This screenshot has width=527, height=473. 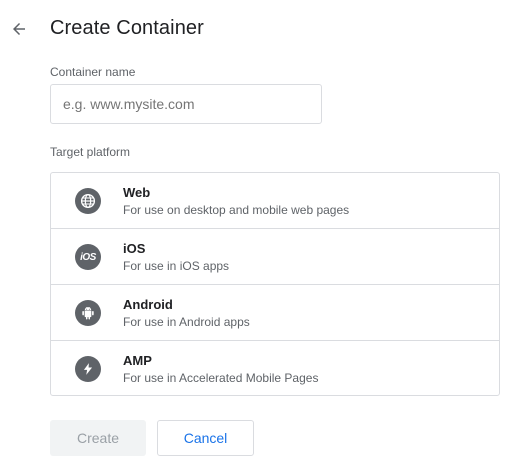 I want to click on platform-name: AMP, so click(x=137, y=360).